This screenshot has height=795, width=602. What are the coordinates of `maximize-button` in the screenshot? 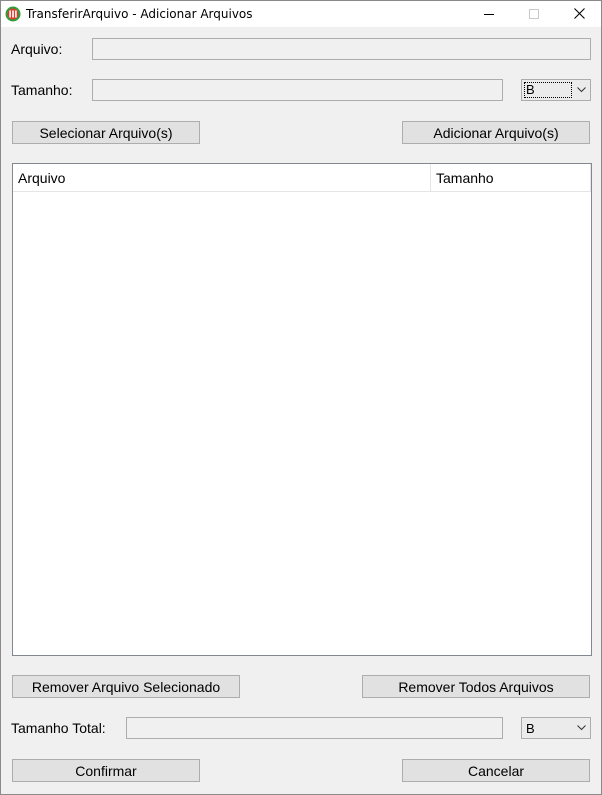 It's located at (534, 14).